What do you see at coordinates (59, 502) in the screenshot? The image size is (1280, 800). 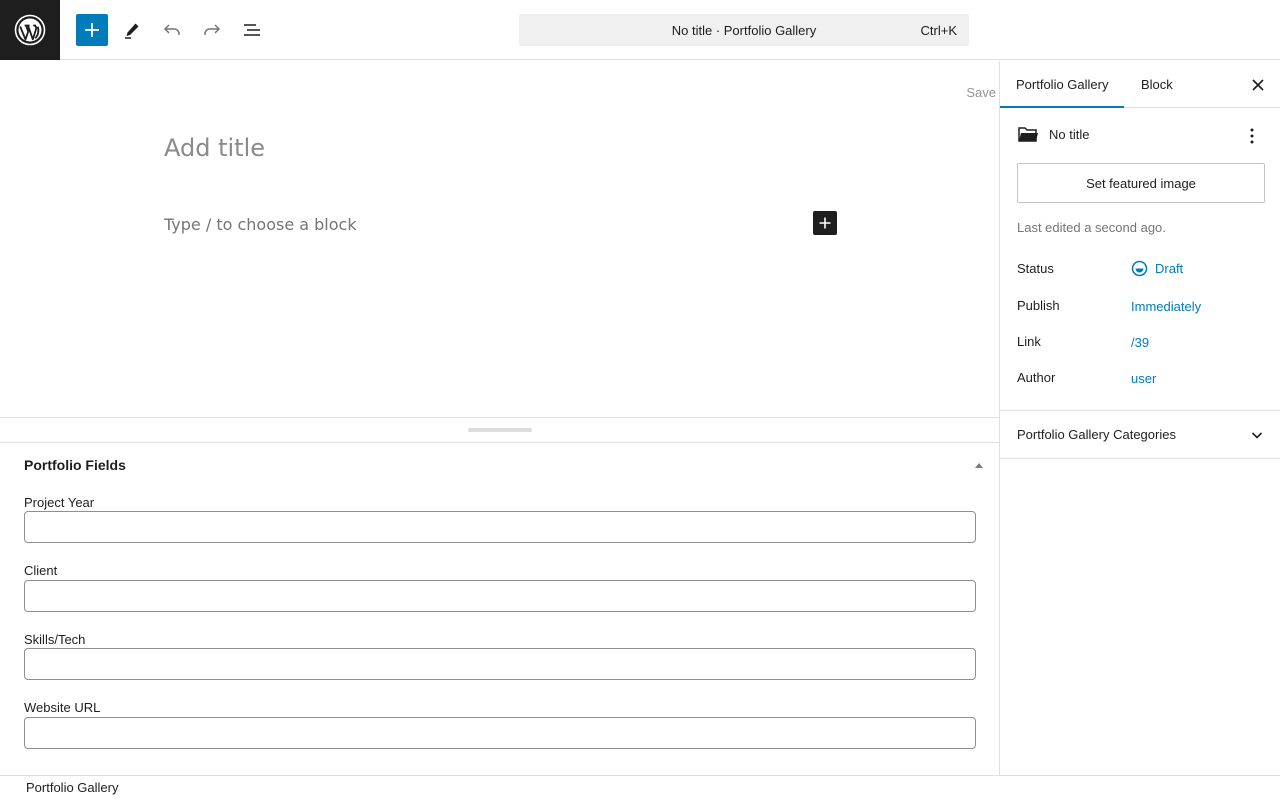 I see `project-year-label: Project Year` at bounding box center [59, 502].